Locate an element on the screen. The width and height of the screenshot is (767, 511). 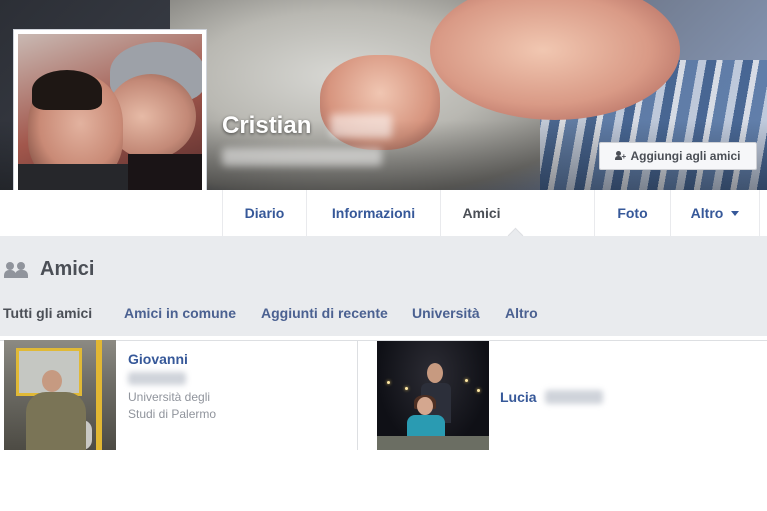
profile-picture-hair is located at coordinates (67, 90).